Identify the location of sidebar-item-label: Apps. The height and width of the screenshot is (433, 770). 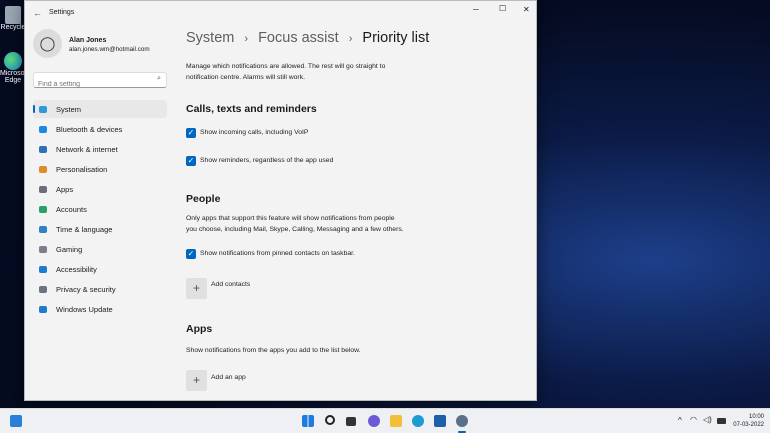
(65, 189).